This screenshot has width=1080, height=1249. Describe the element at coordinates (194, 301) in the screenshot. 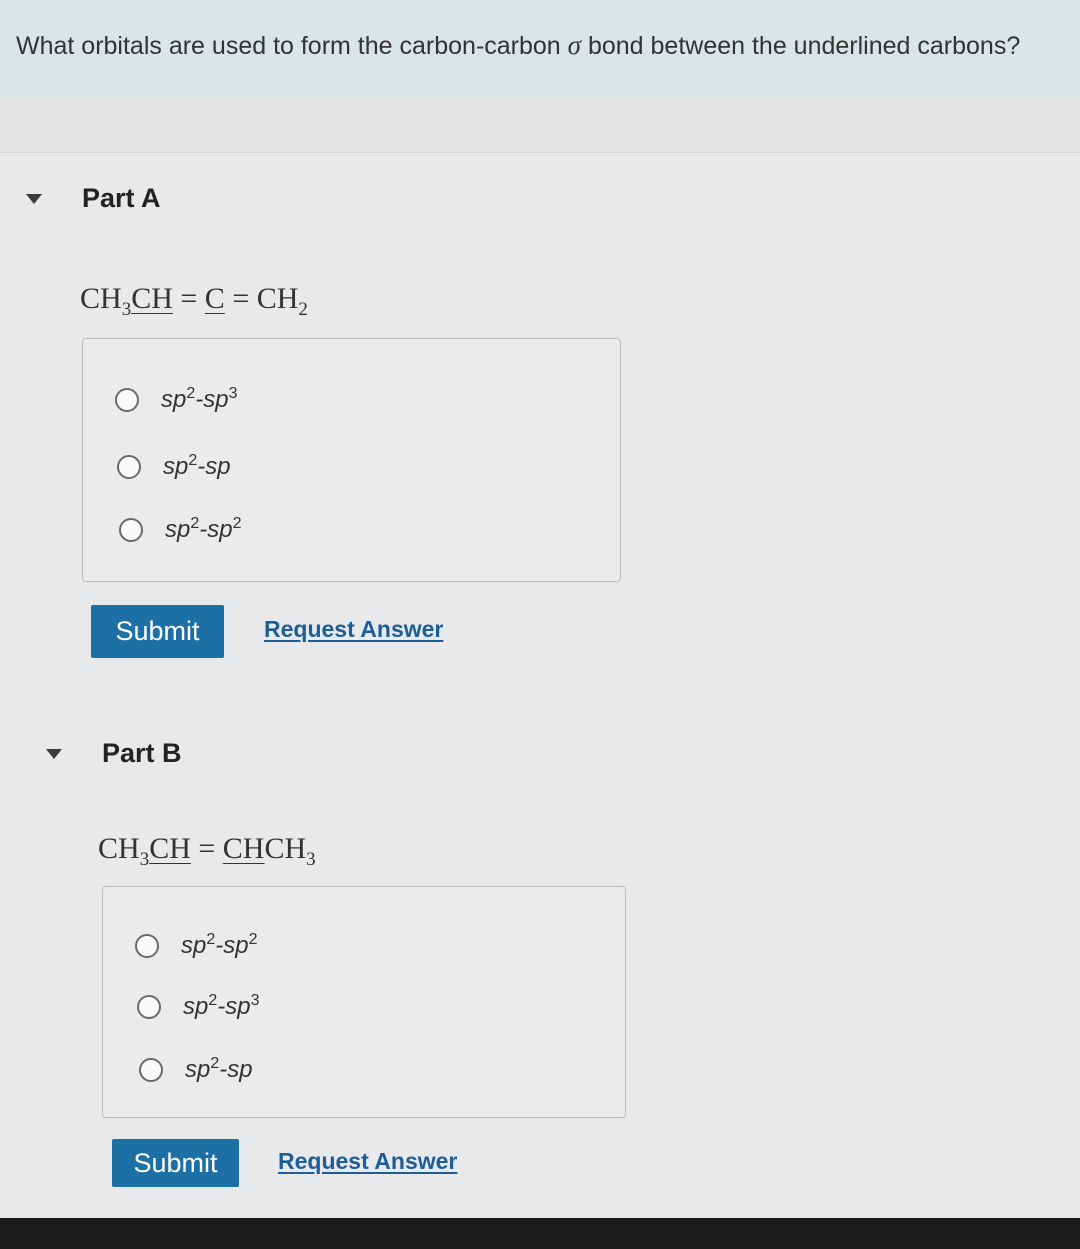

I see `part-a-formula: CH3CH = C = CH2` at that location.